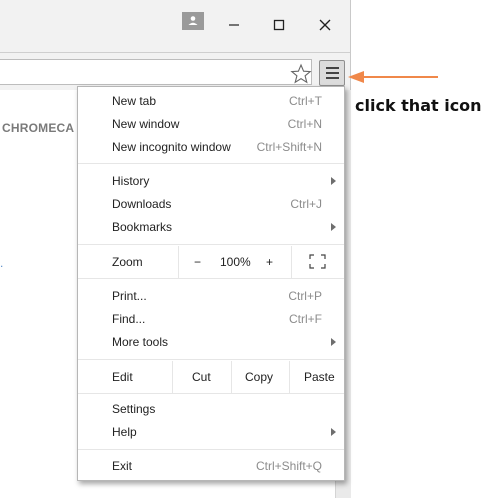  Describe the element at coordinates (156, 72) in the screenshot. I see `address-bar` at that location.